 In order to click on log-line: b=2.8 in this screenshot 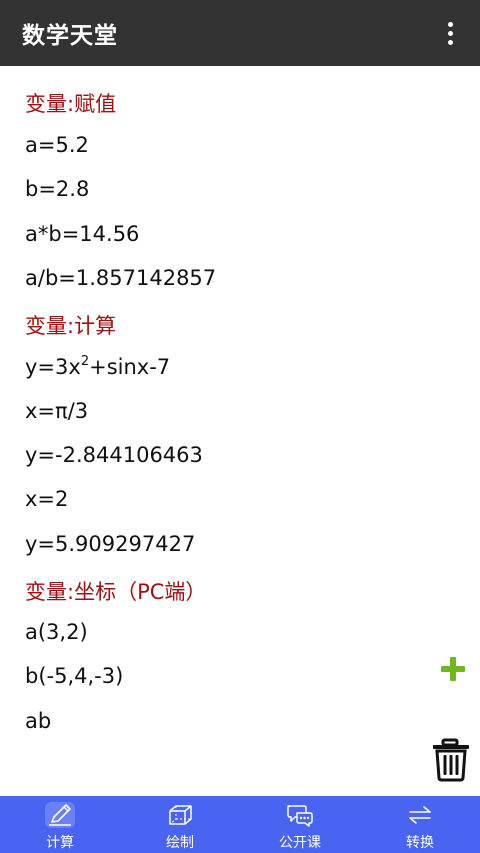, I will do `click(57, 189)`.